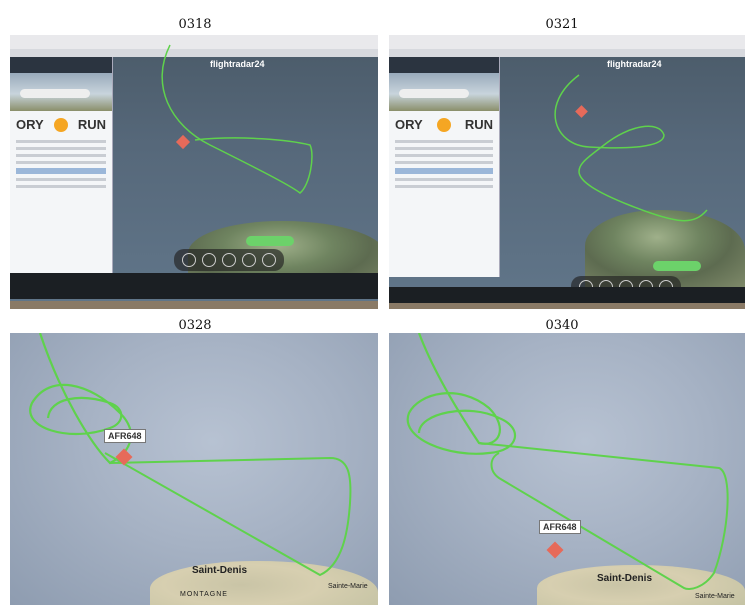  Describe the element at coordinates (562, 325) in the screenshot. I see `panel-label-0340: 0340` at that location.